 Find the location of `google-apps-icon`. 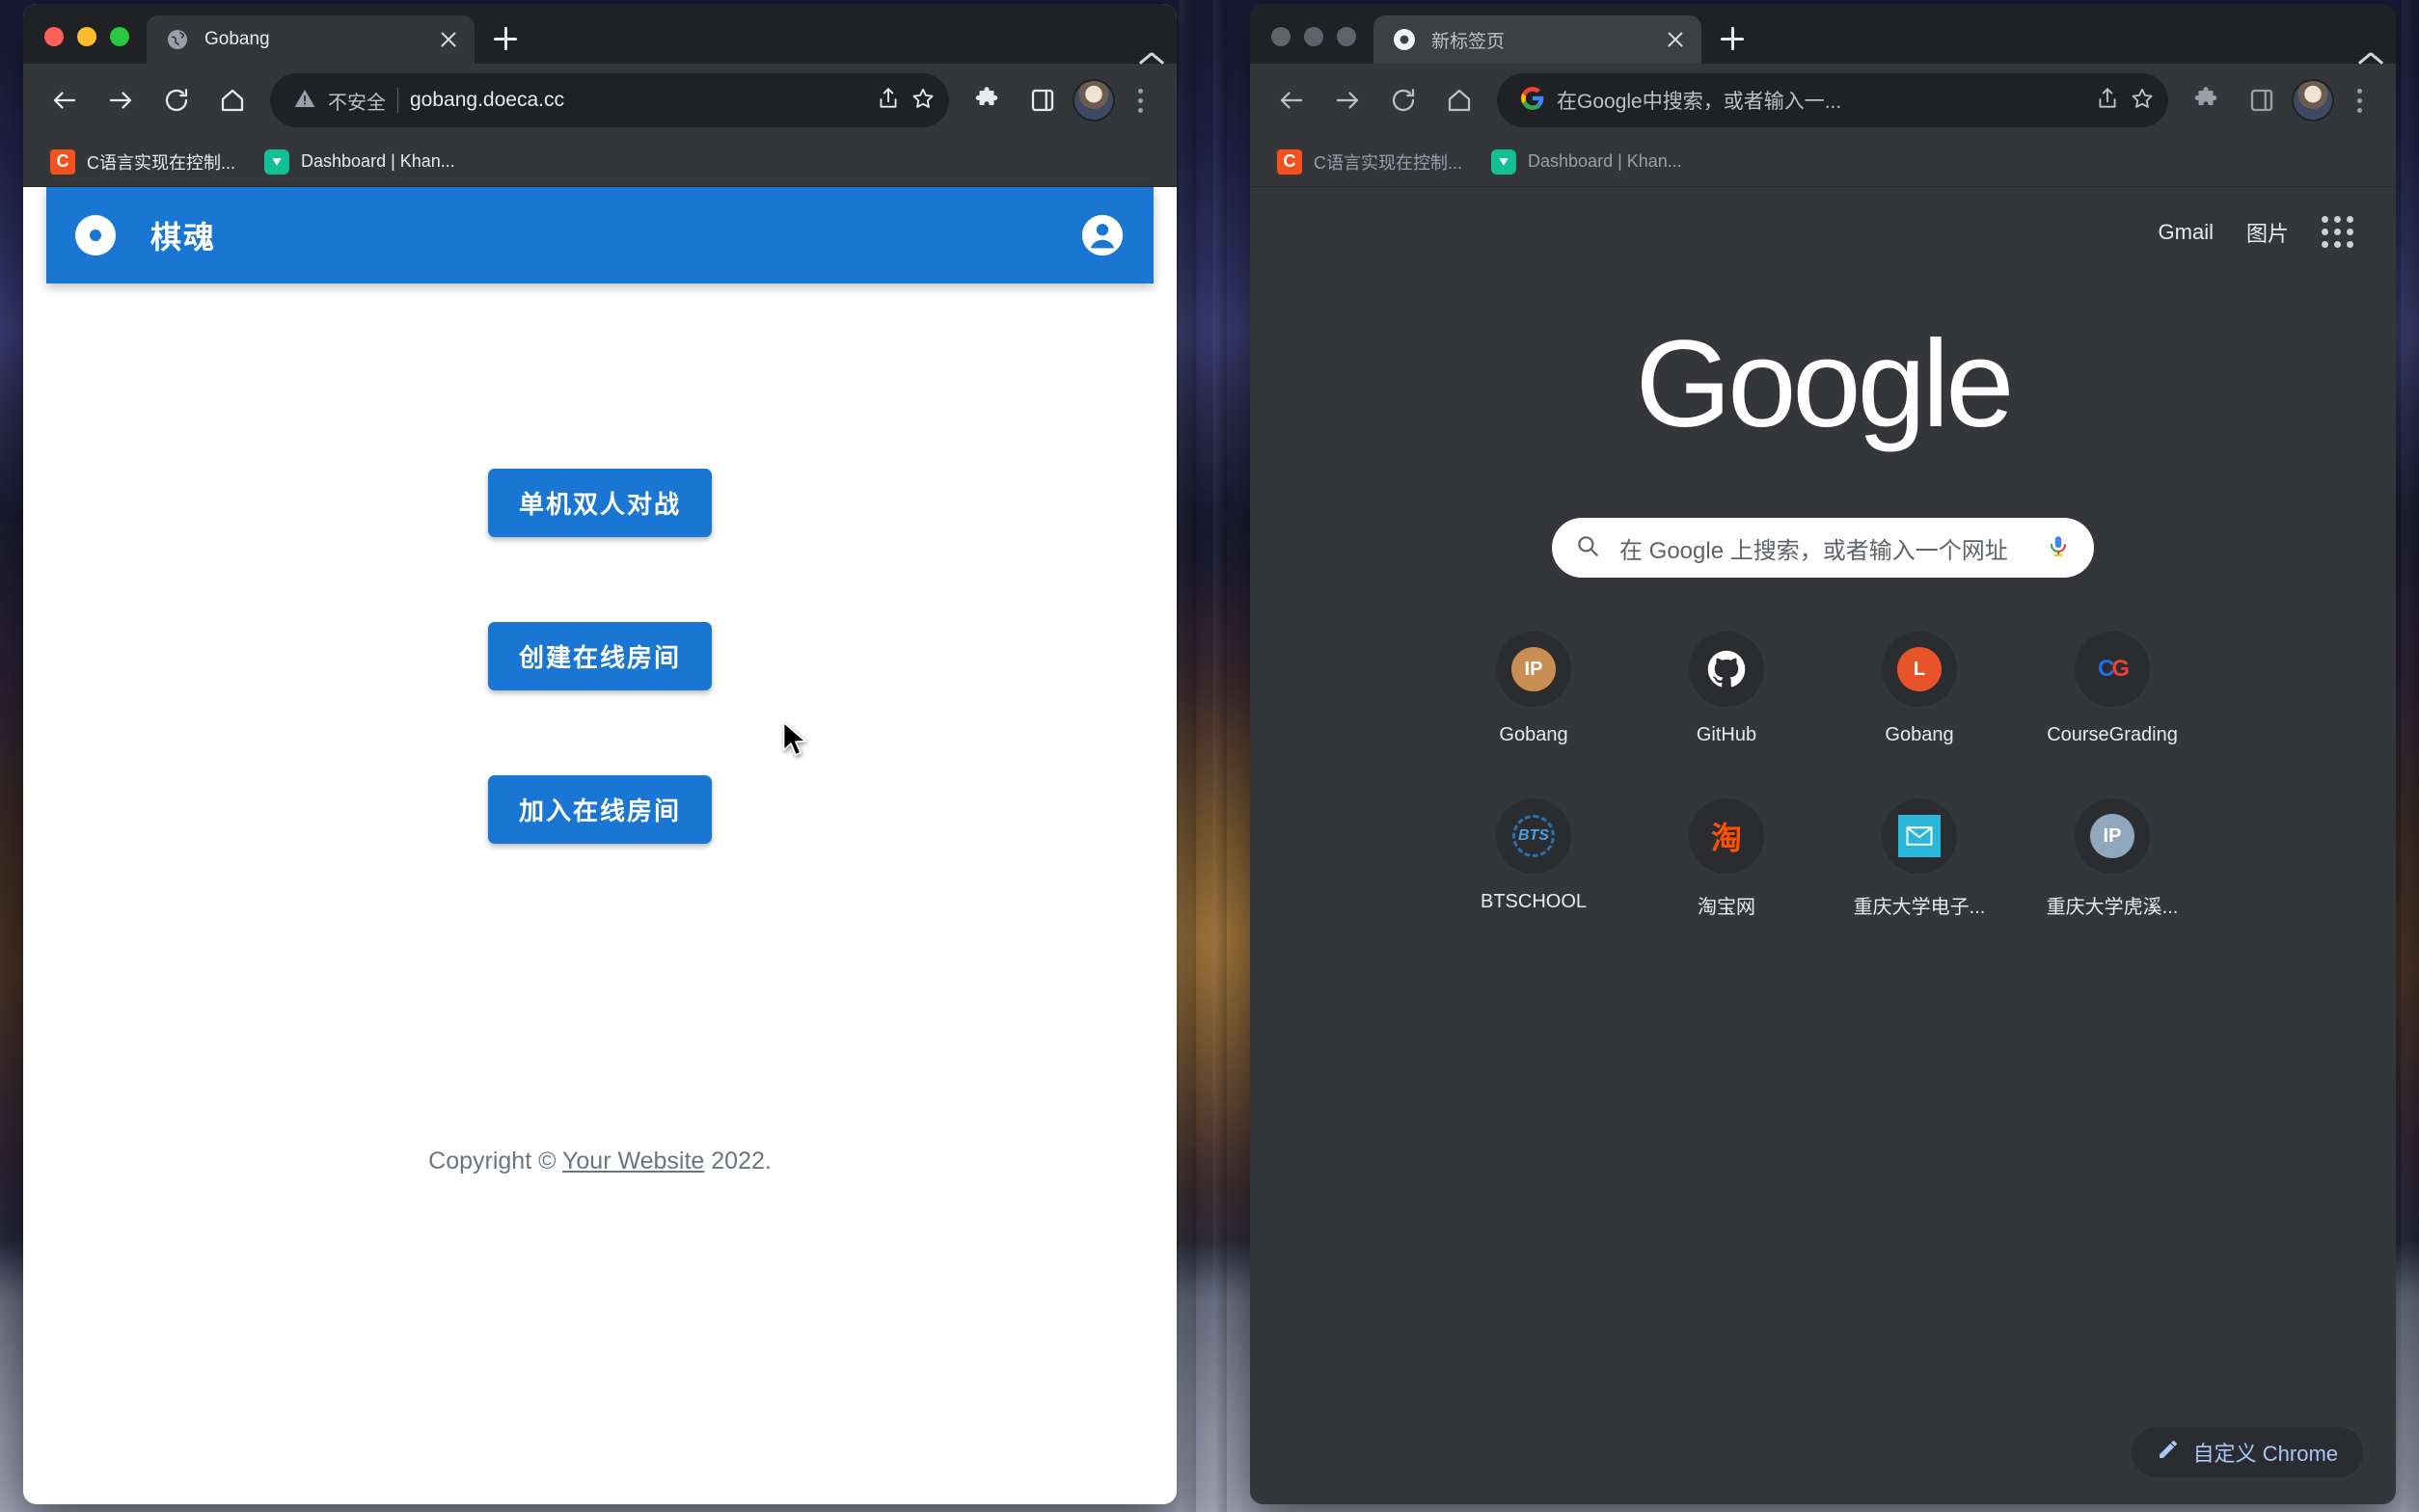

google-apps-icon is located at coordinates (2338, 232).